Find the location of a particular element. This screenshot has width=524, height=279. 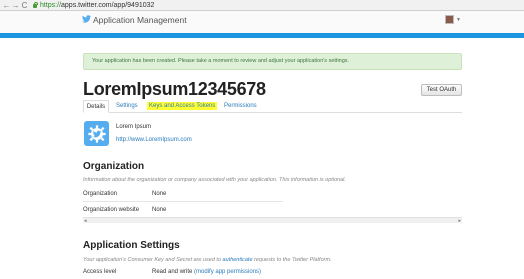

organization-label: Organization is located at coordinates (100, 194).